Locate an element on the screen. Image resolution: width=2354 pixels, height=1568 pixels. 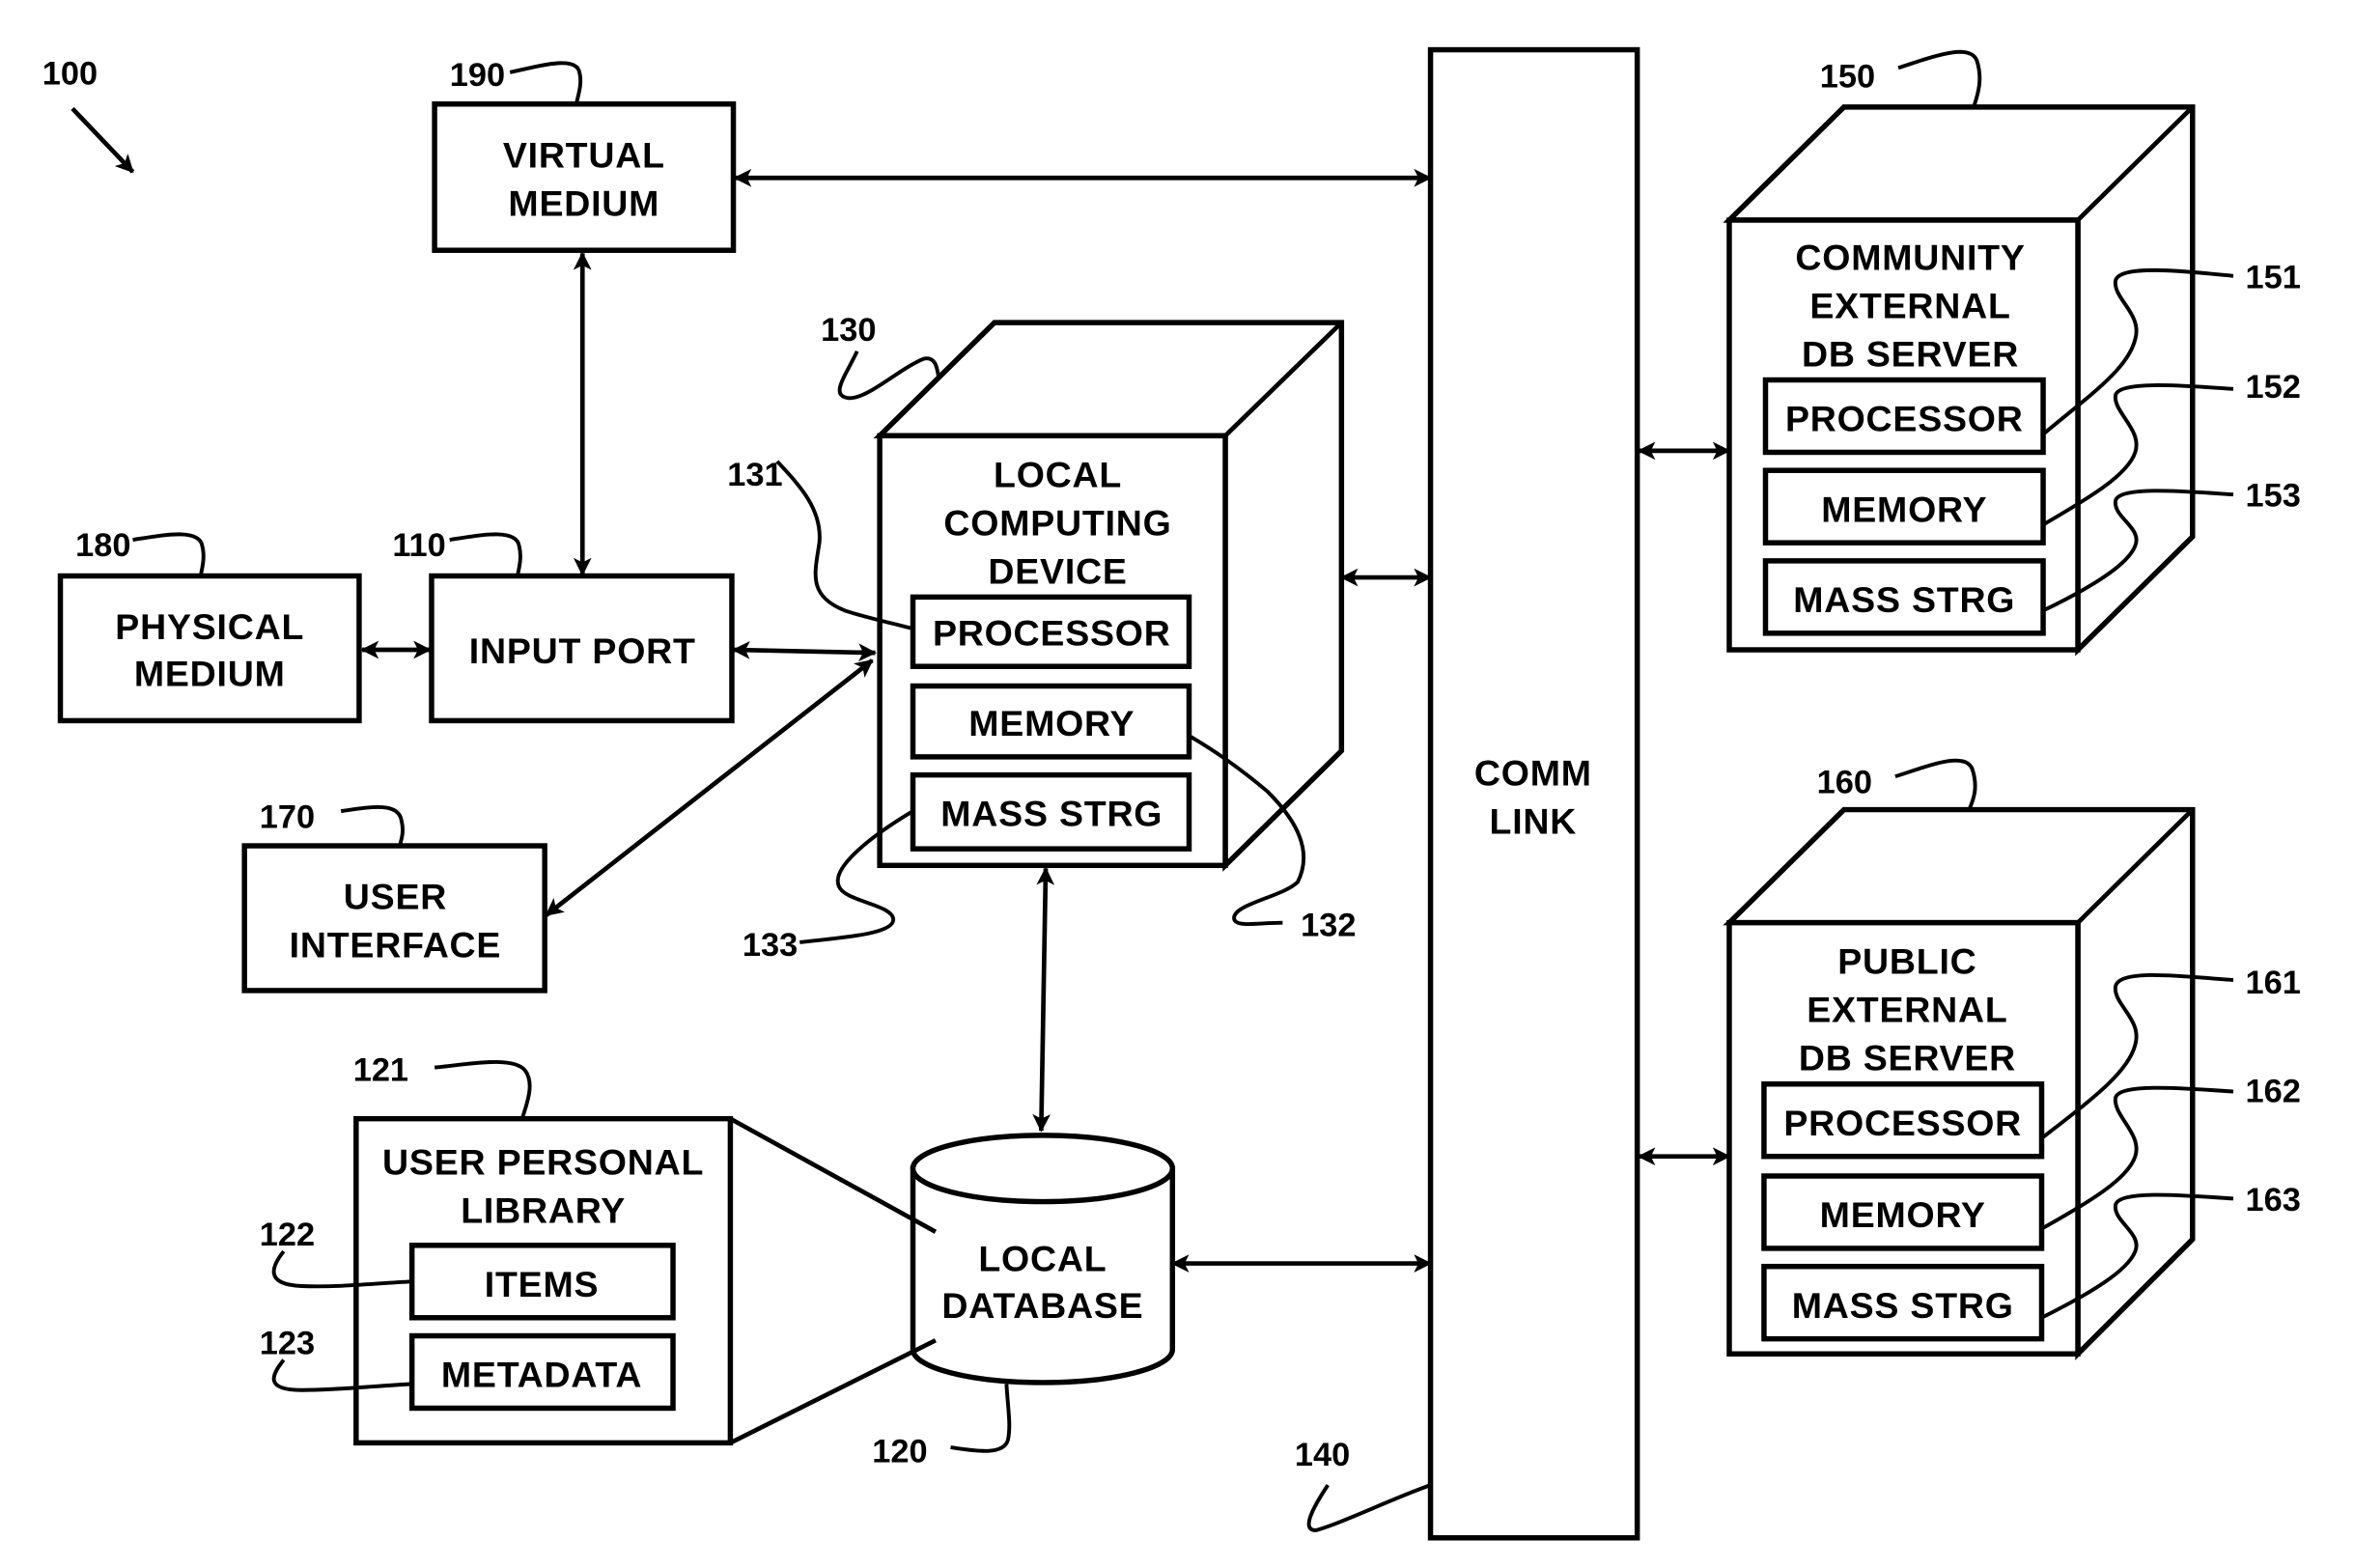
library-metadata-ref: 123 is located at coordinates (287, 1343).